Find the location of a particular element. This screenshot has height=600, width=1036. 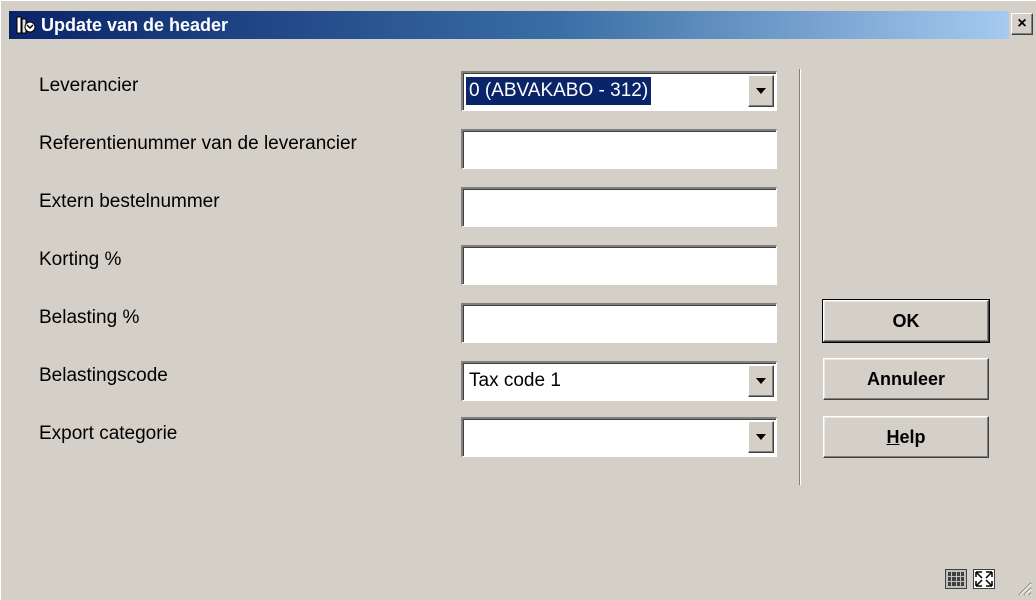

belastingscode-select: Tax code 1 is located at coordinates (619, 381).